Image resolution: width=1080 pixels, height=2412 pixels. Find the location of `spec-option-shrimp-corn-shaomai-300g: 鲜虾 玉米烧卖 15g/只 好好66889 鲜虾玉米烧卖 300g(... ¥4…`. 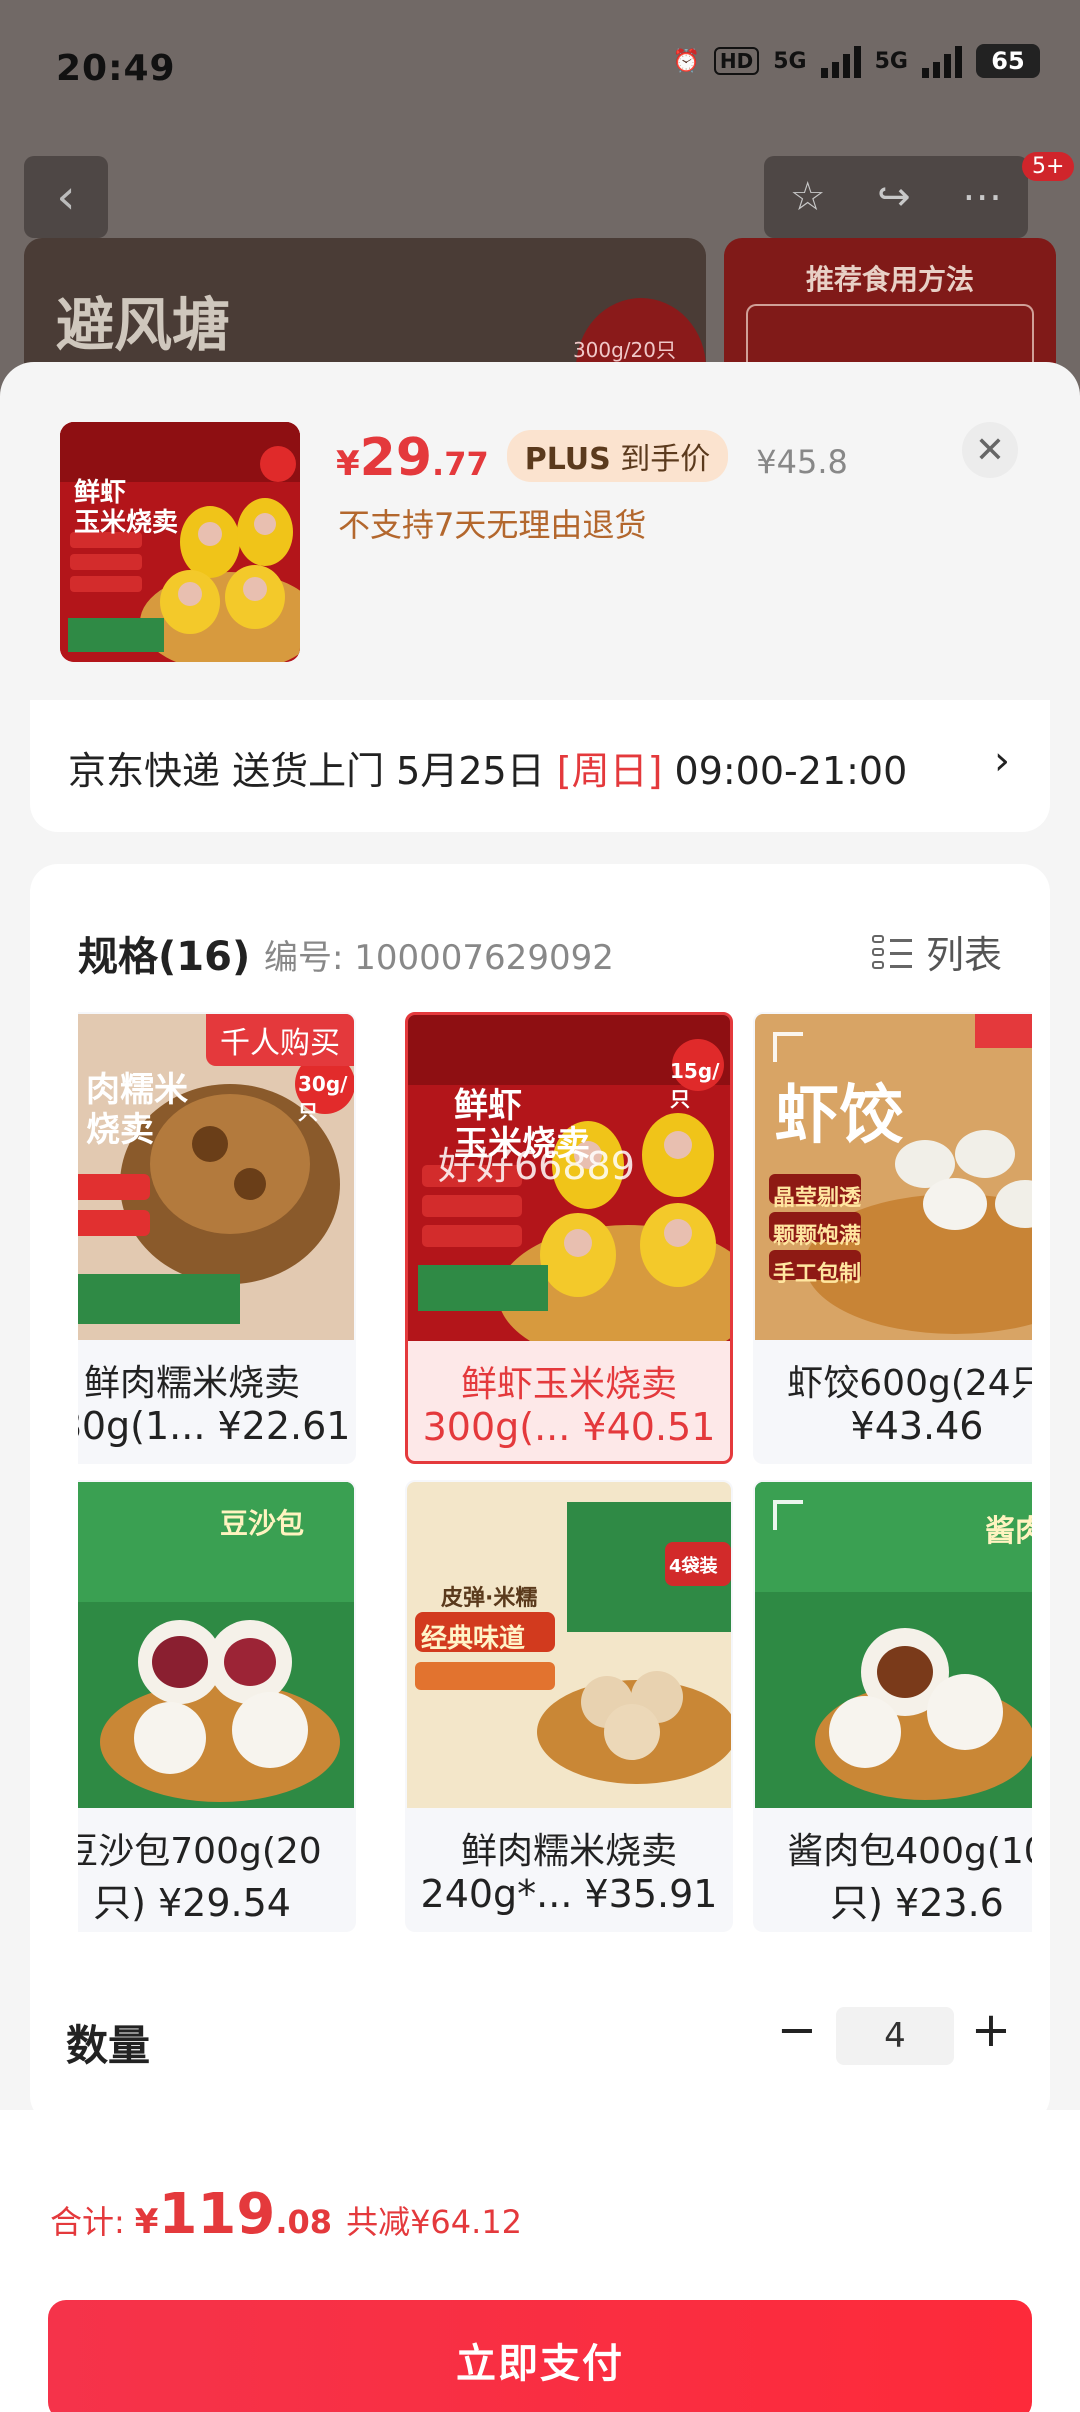

spec-option-shrimp-corn-shaomai-300g: 鲜虾 玉米烧卖 15g/只 好好66889 鲜虾玉米烧卖 300g(... ¥4… is located at coordinates (569, 1238).